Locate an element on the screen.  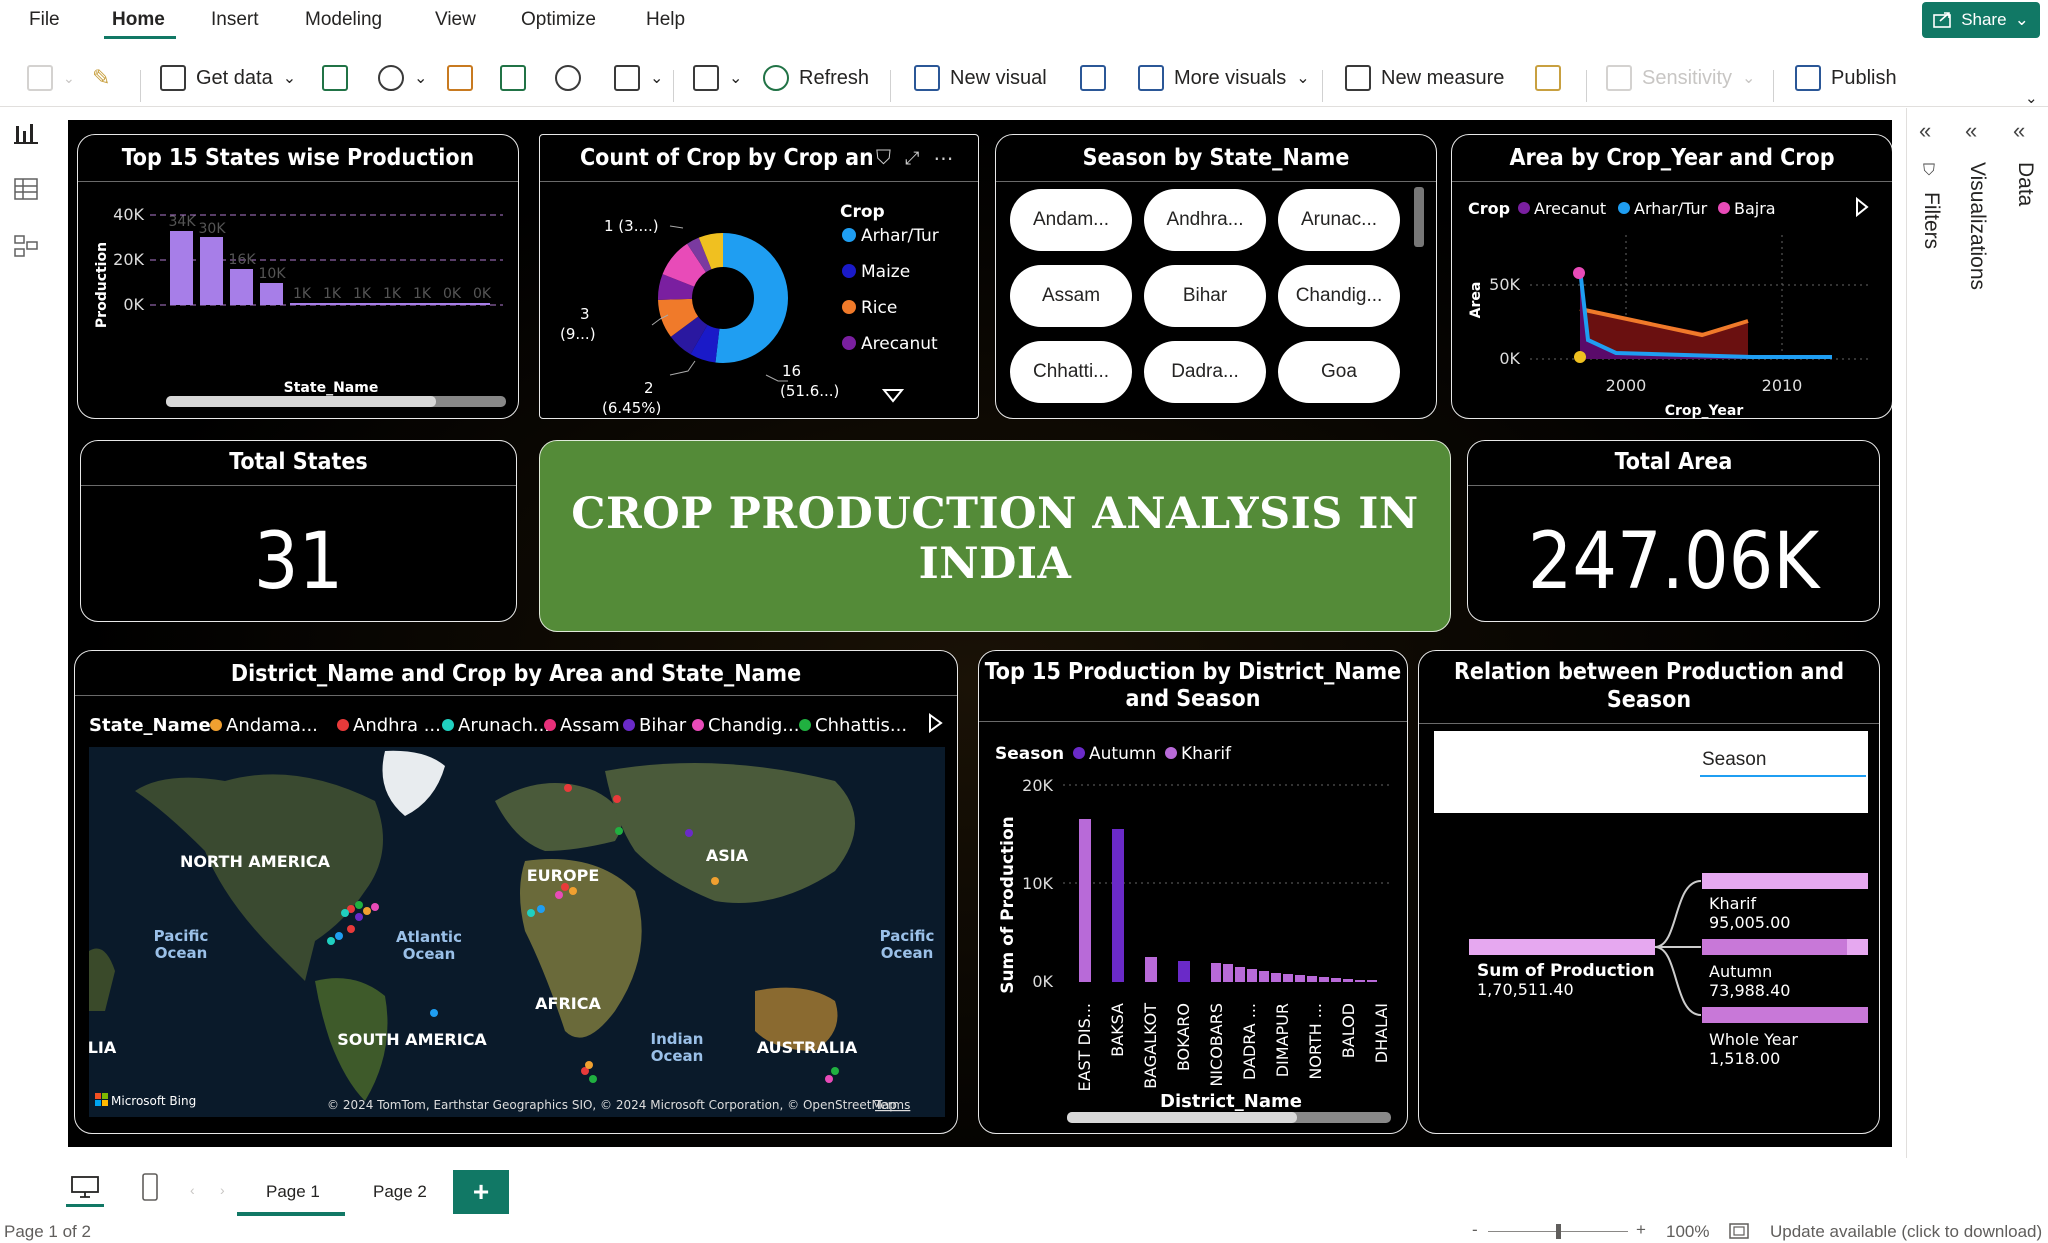
tree-node-label: Autumn is located at coordinates (1740, 971).